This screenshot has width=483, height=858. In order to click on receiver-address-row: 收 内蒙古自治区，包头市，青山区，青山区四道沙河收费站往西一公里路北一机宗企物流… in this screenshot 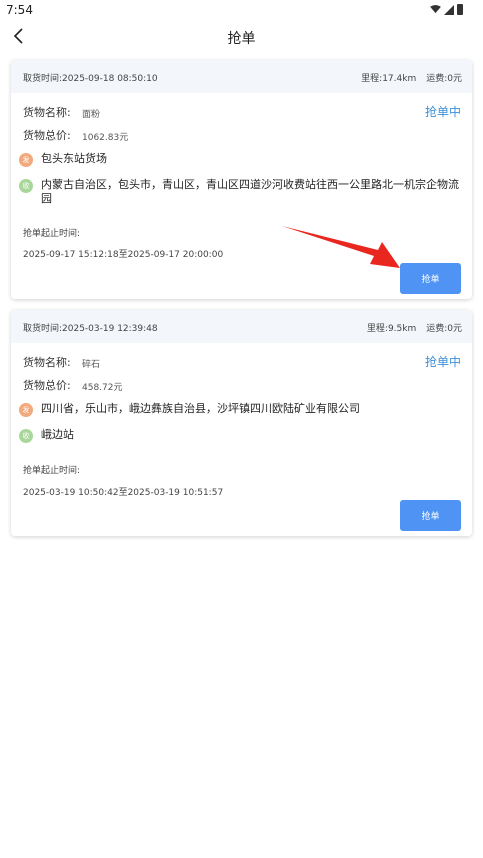, I will do `click(240, 192)`.